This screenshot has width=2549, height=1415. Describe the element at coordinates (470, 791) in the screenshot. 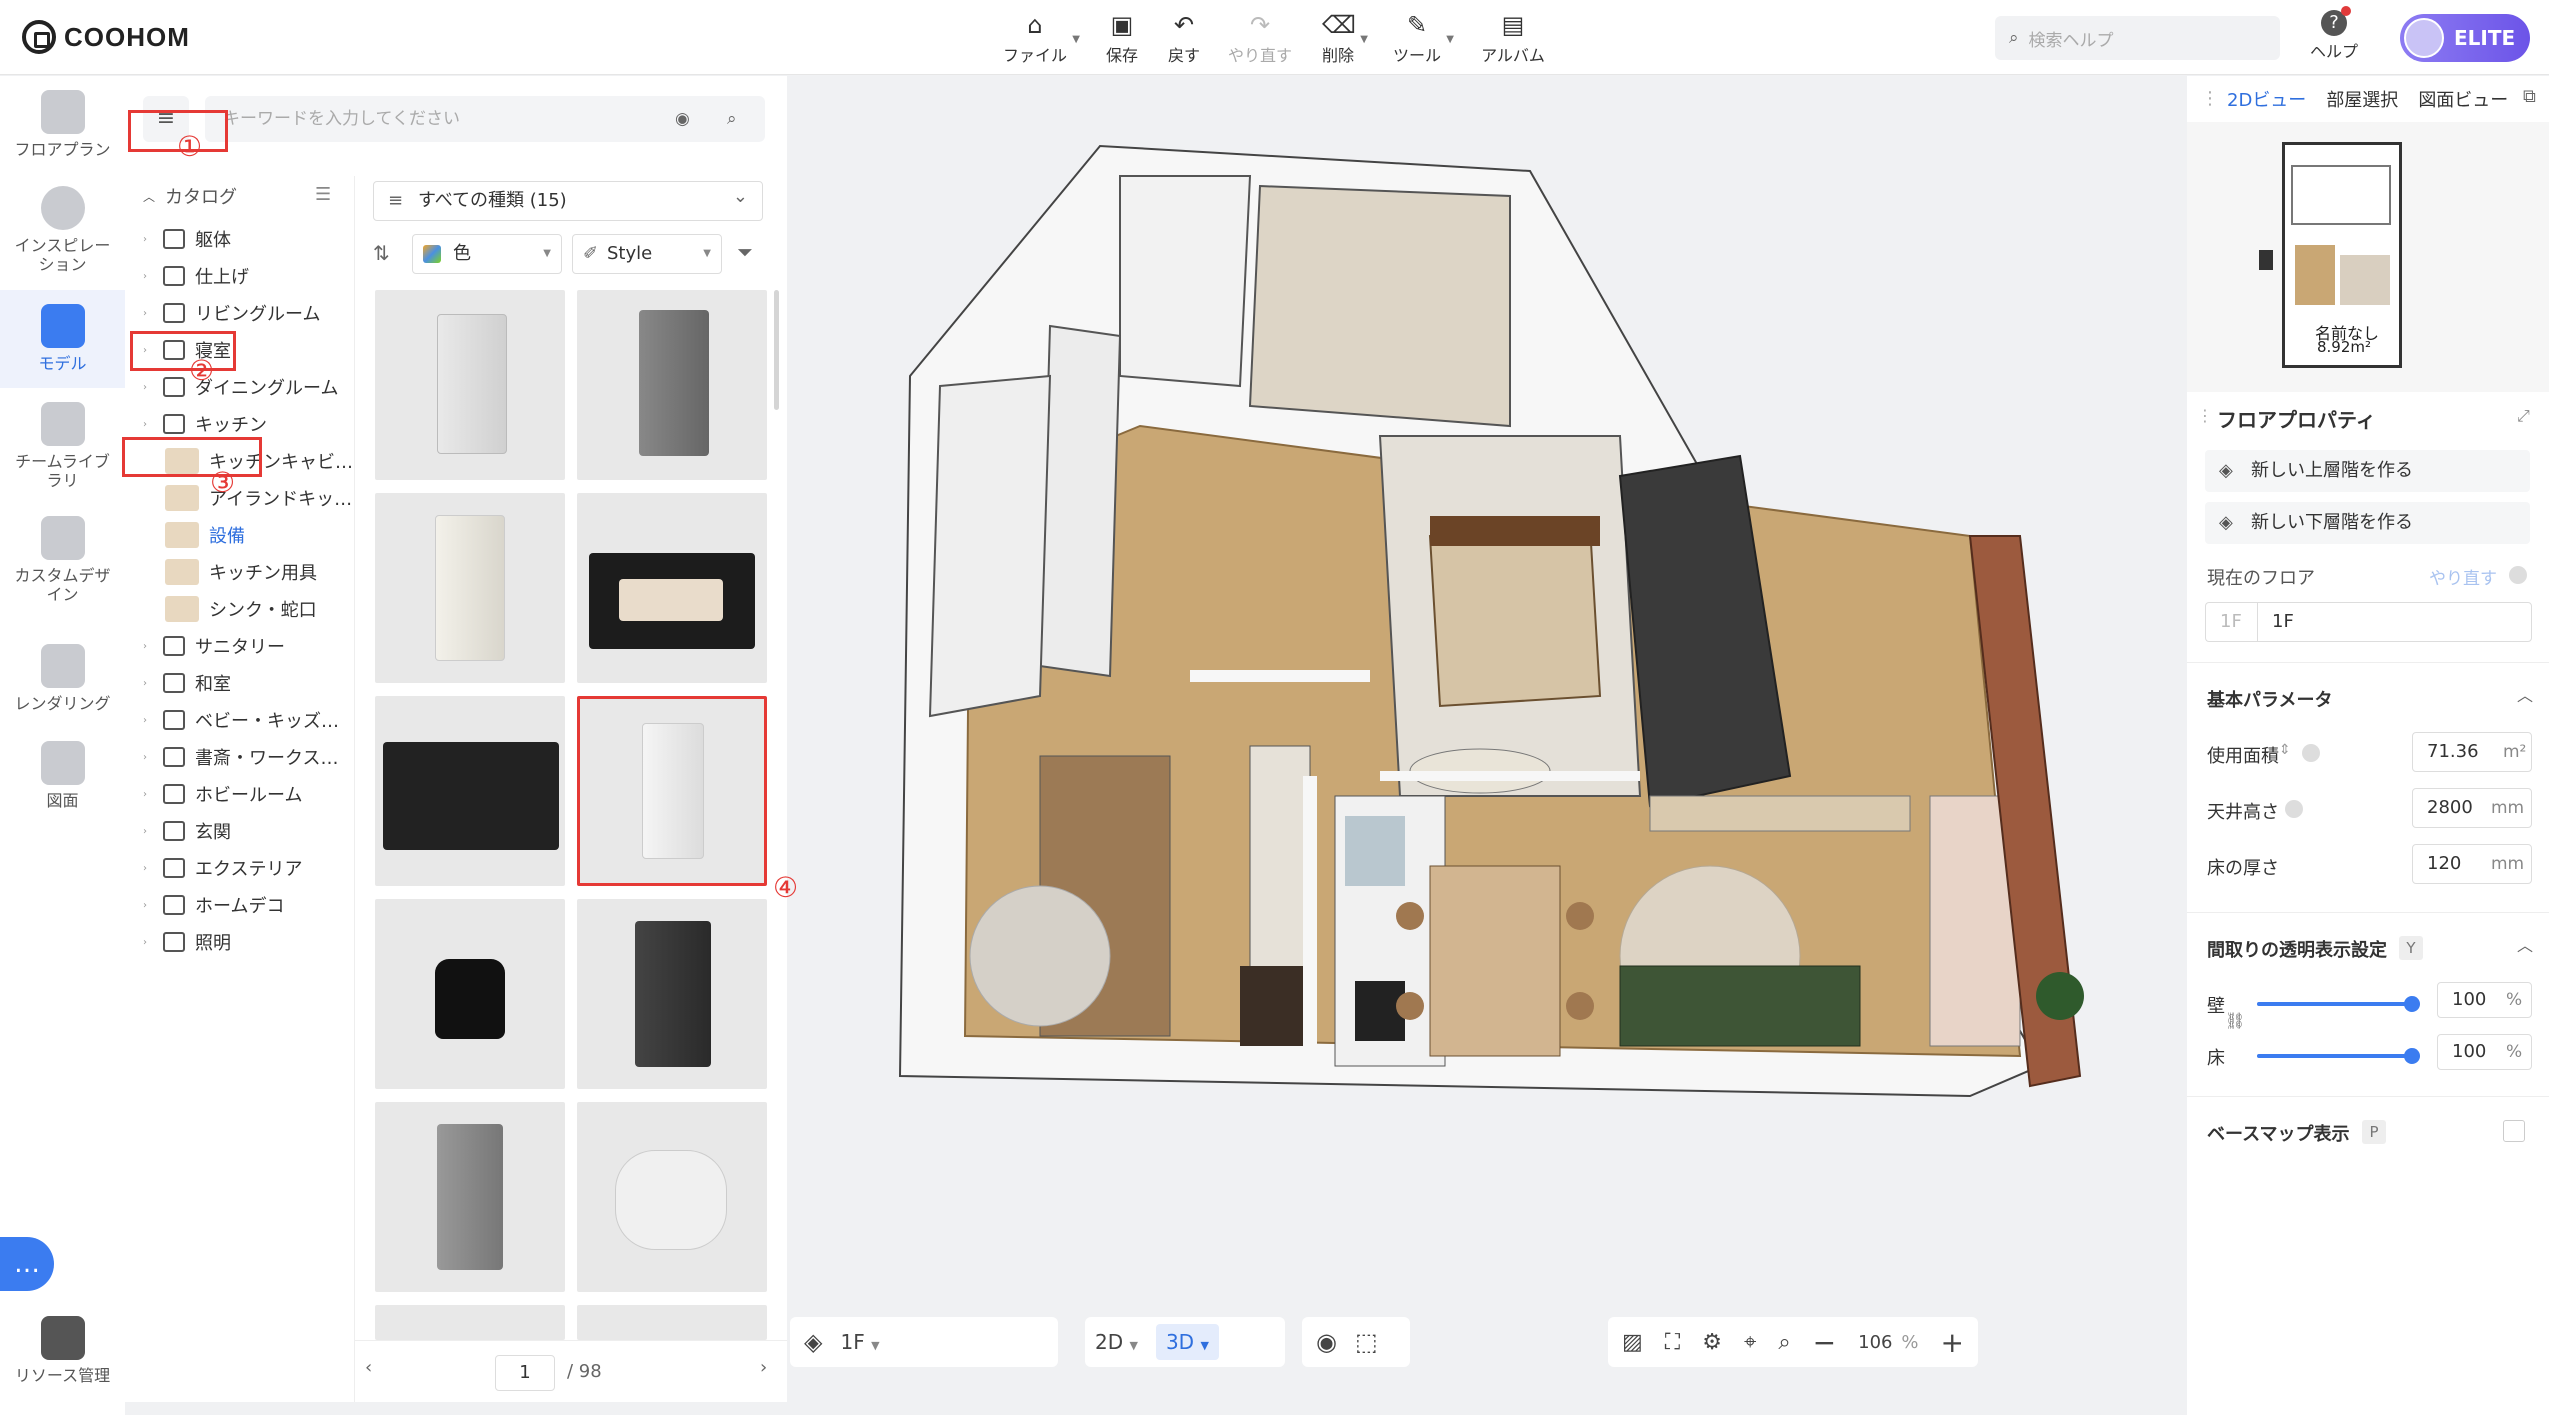

I see `product-microwave` at that location.